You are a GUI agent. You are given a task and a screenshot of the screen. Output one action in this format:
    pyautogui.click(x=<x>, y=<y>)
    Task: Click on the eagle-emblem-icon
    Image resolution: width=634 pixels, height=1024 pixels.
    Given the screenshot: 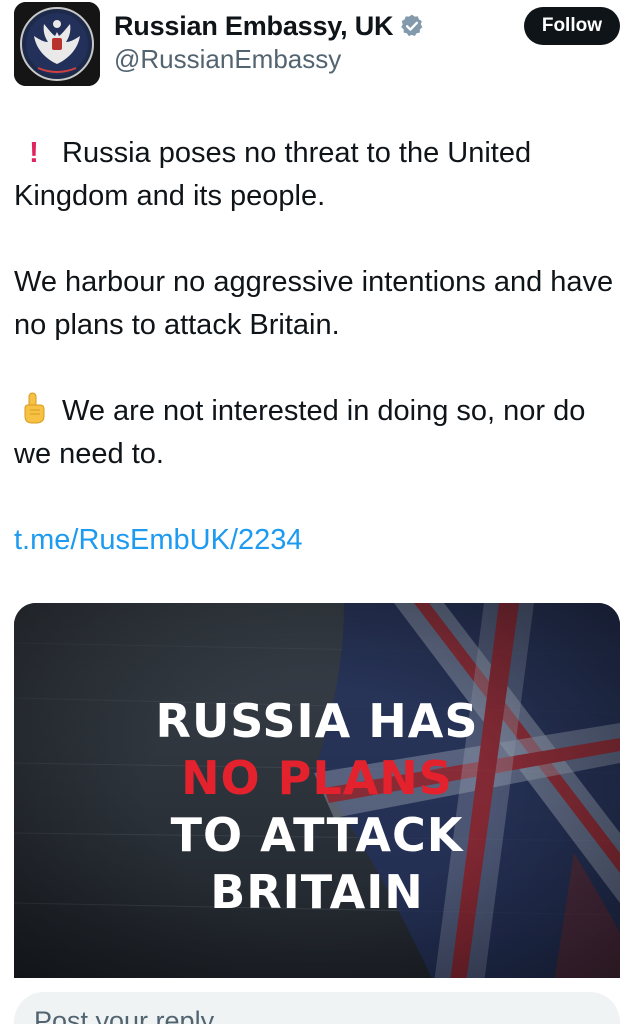 What is the action you would take?
    pyautogui.click(x=57, y=44)
    